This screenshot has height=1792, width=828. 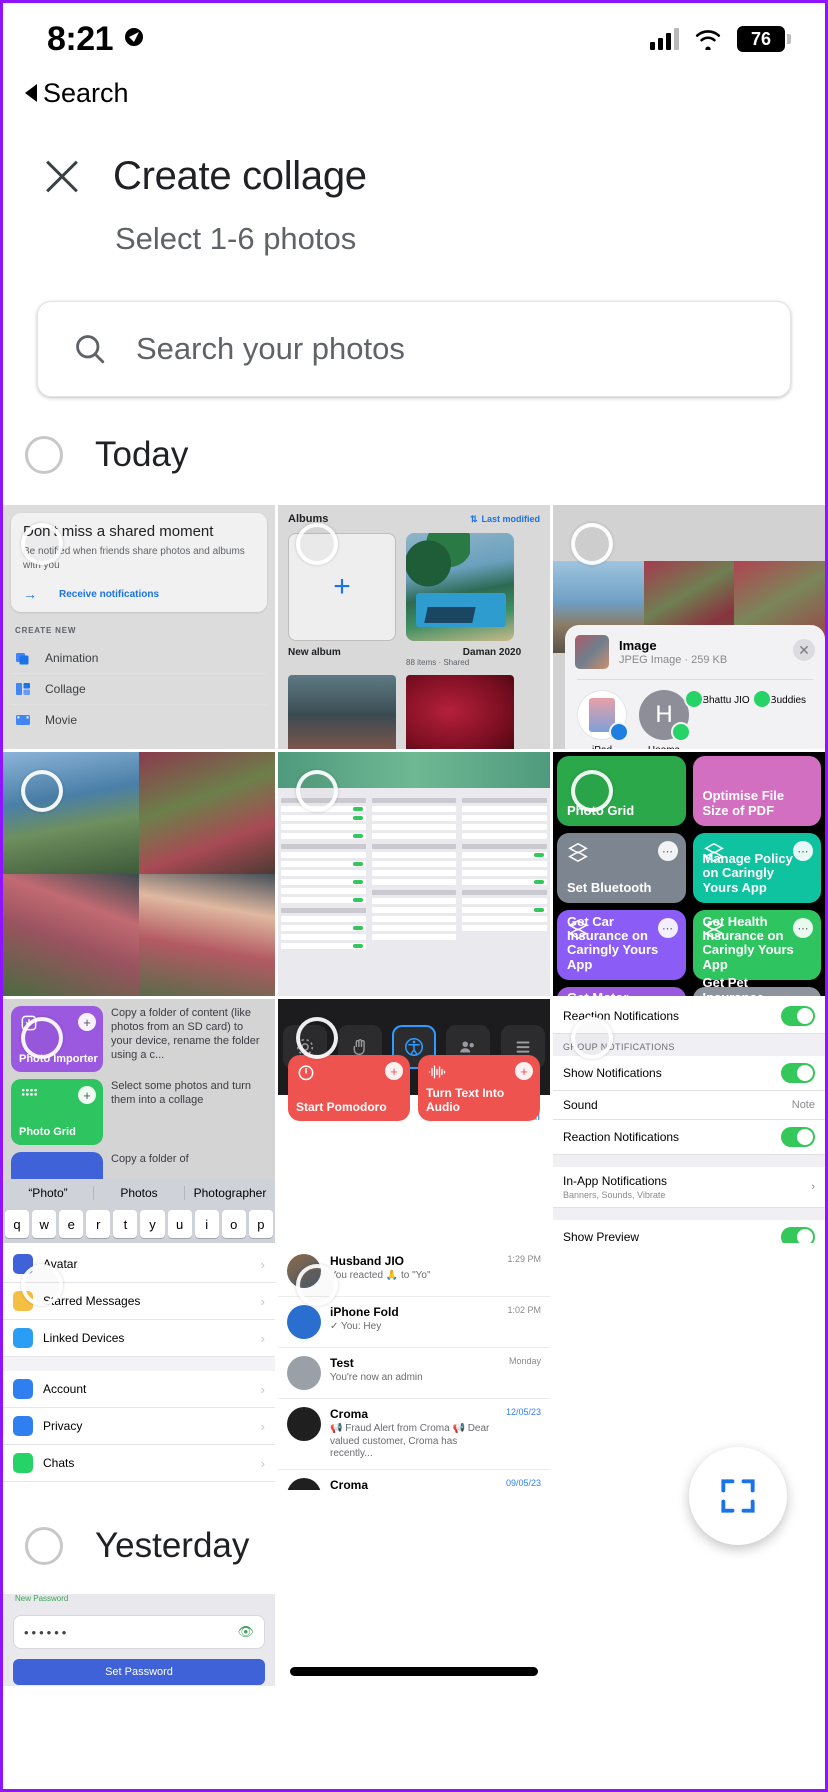 What do you see at coordinates (62, 176) in the screenshot?
I see `close-x-icon` at bounding box center [62, 176].